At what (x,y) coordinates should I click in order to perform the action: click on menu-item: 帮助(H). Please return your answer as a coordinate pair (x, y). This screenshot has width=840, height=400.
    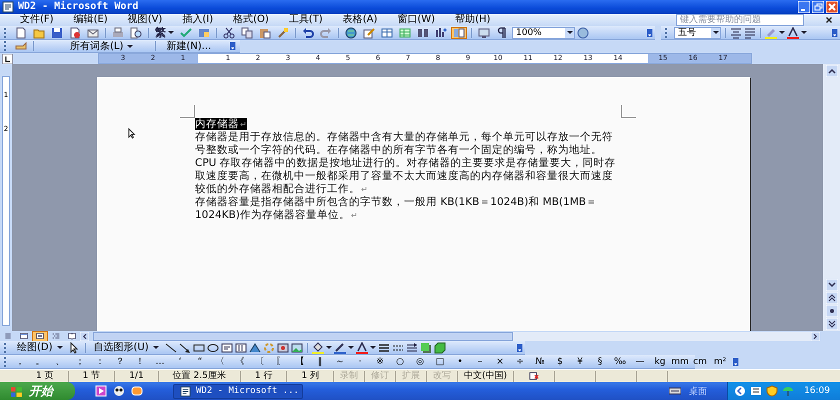
    Looking at the image, I should click on (472, 20).